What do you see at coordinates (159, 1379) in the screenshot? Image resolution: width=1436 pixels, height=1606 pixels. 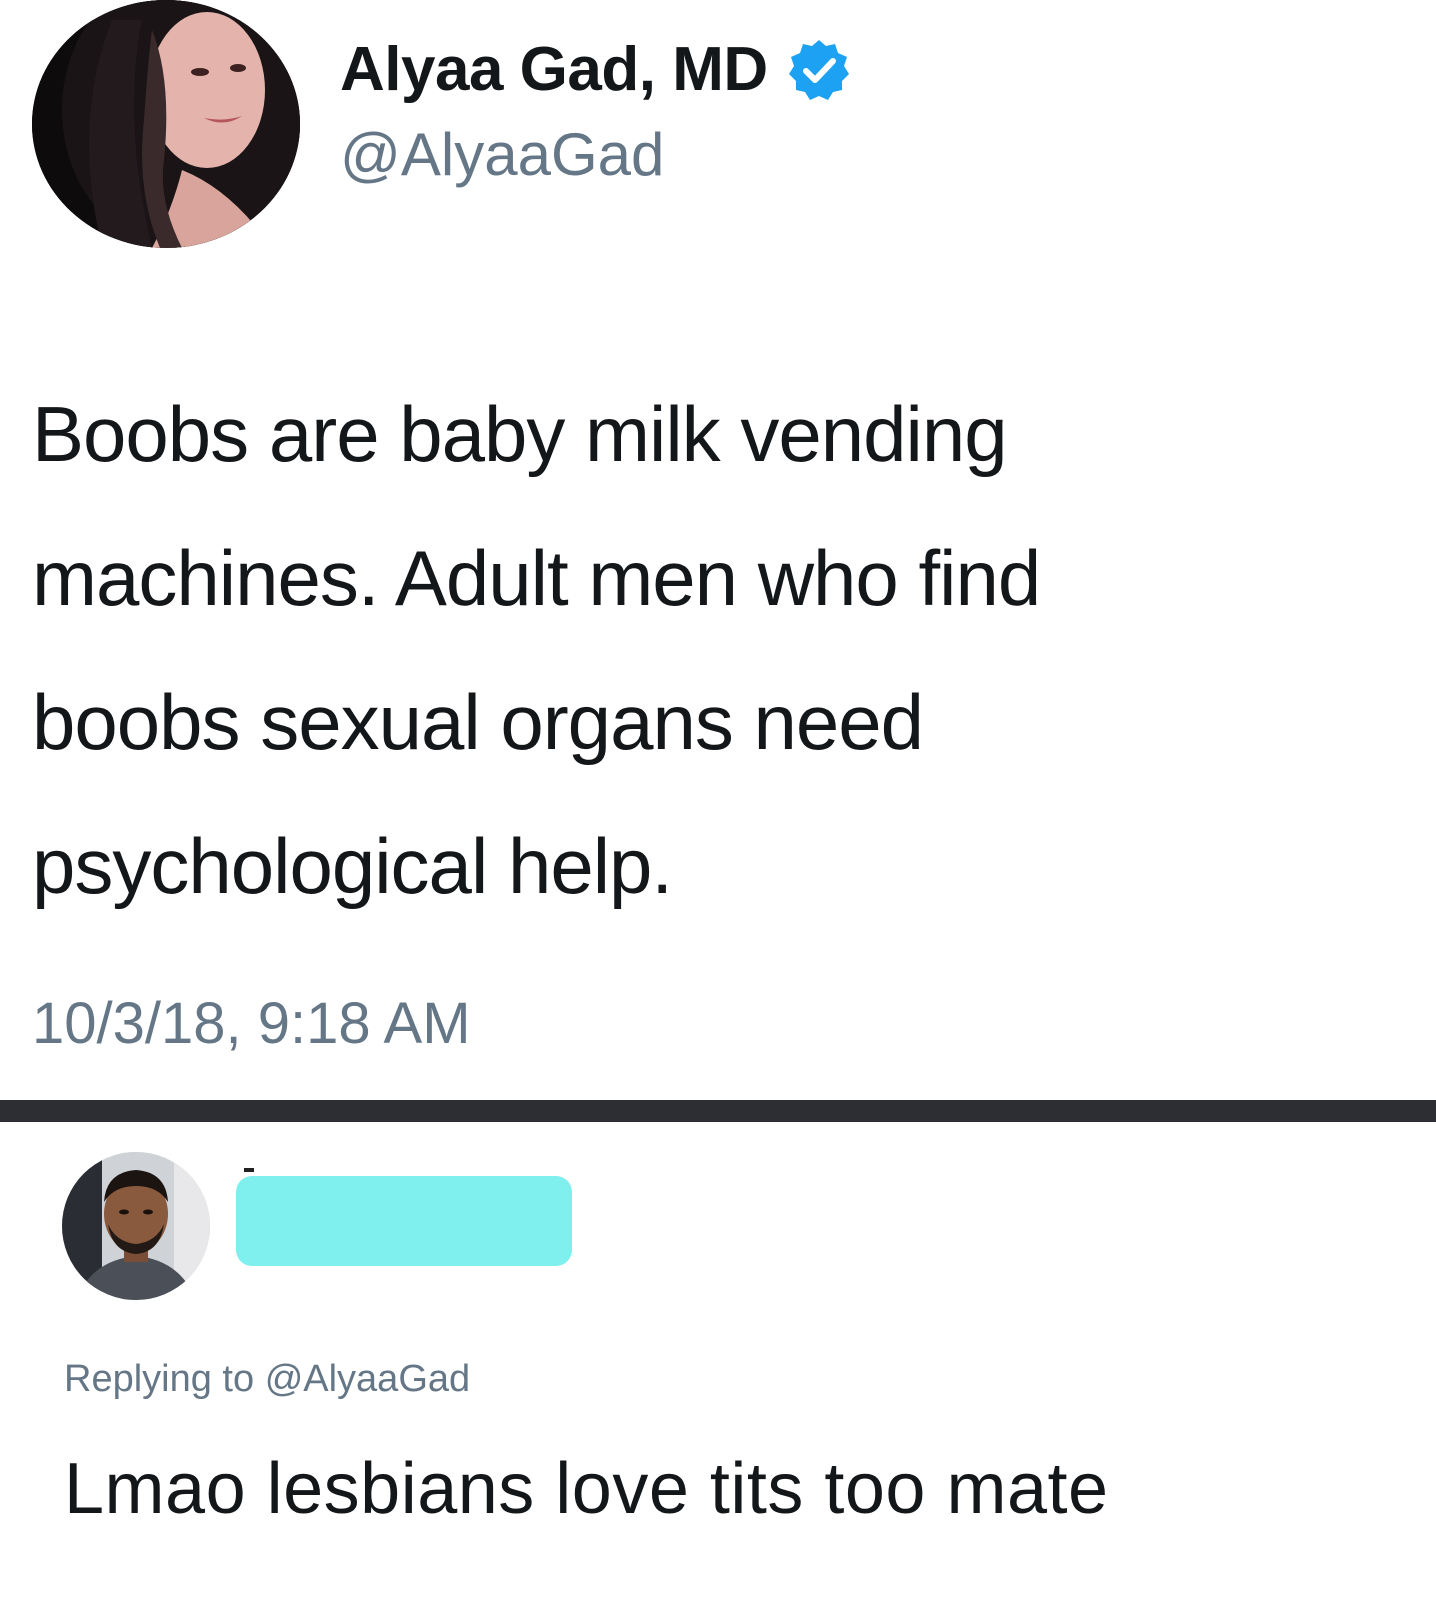 I see `replying-to-label: Replying to` at bounding box center [159, 1379].